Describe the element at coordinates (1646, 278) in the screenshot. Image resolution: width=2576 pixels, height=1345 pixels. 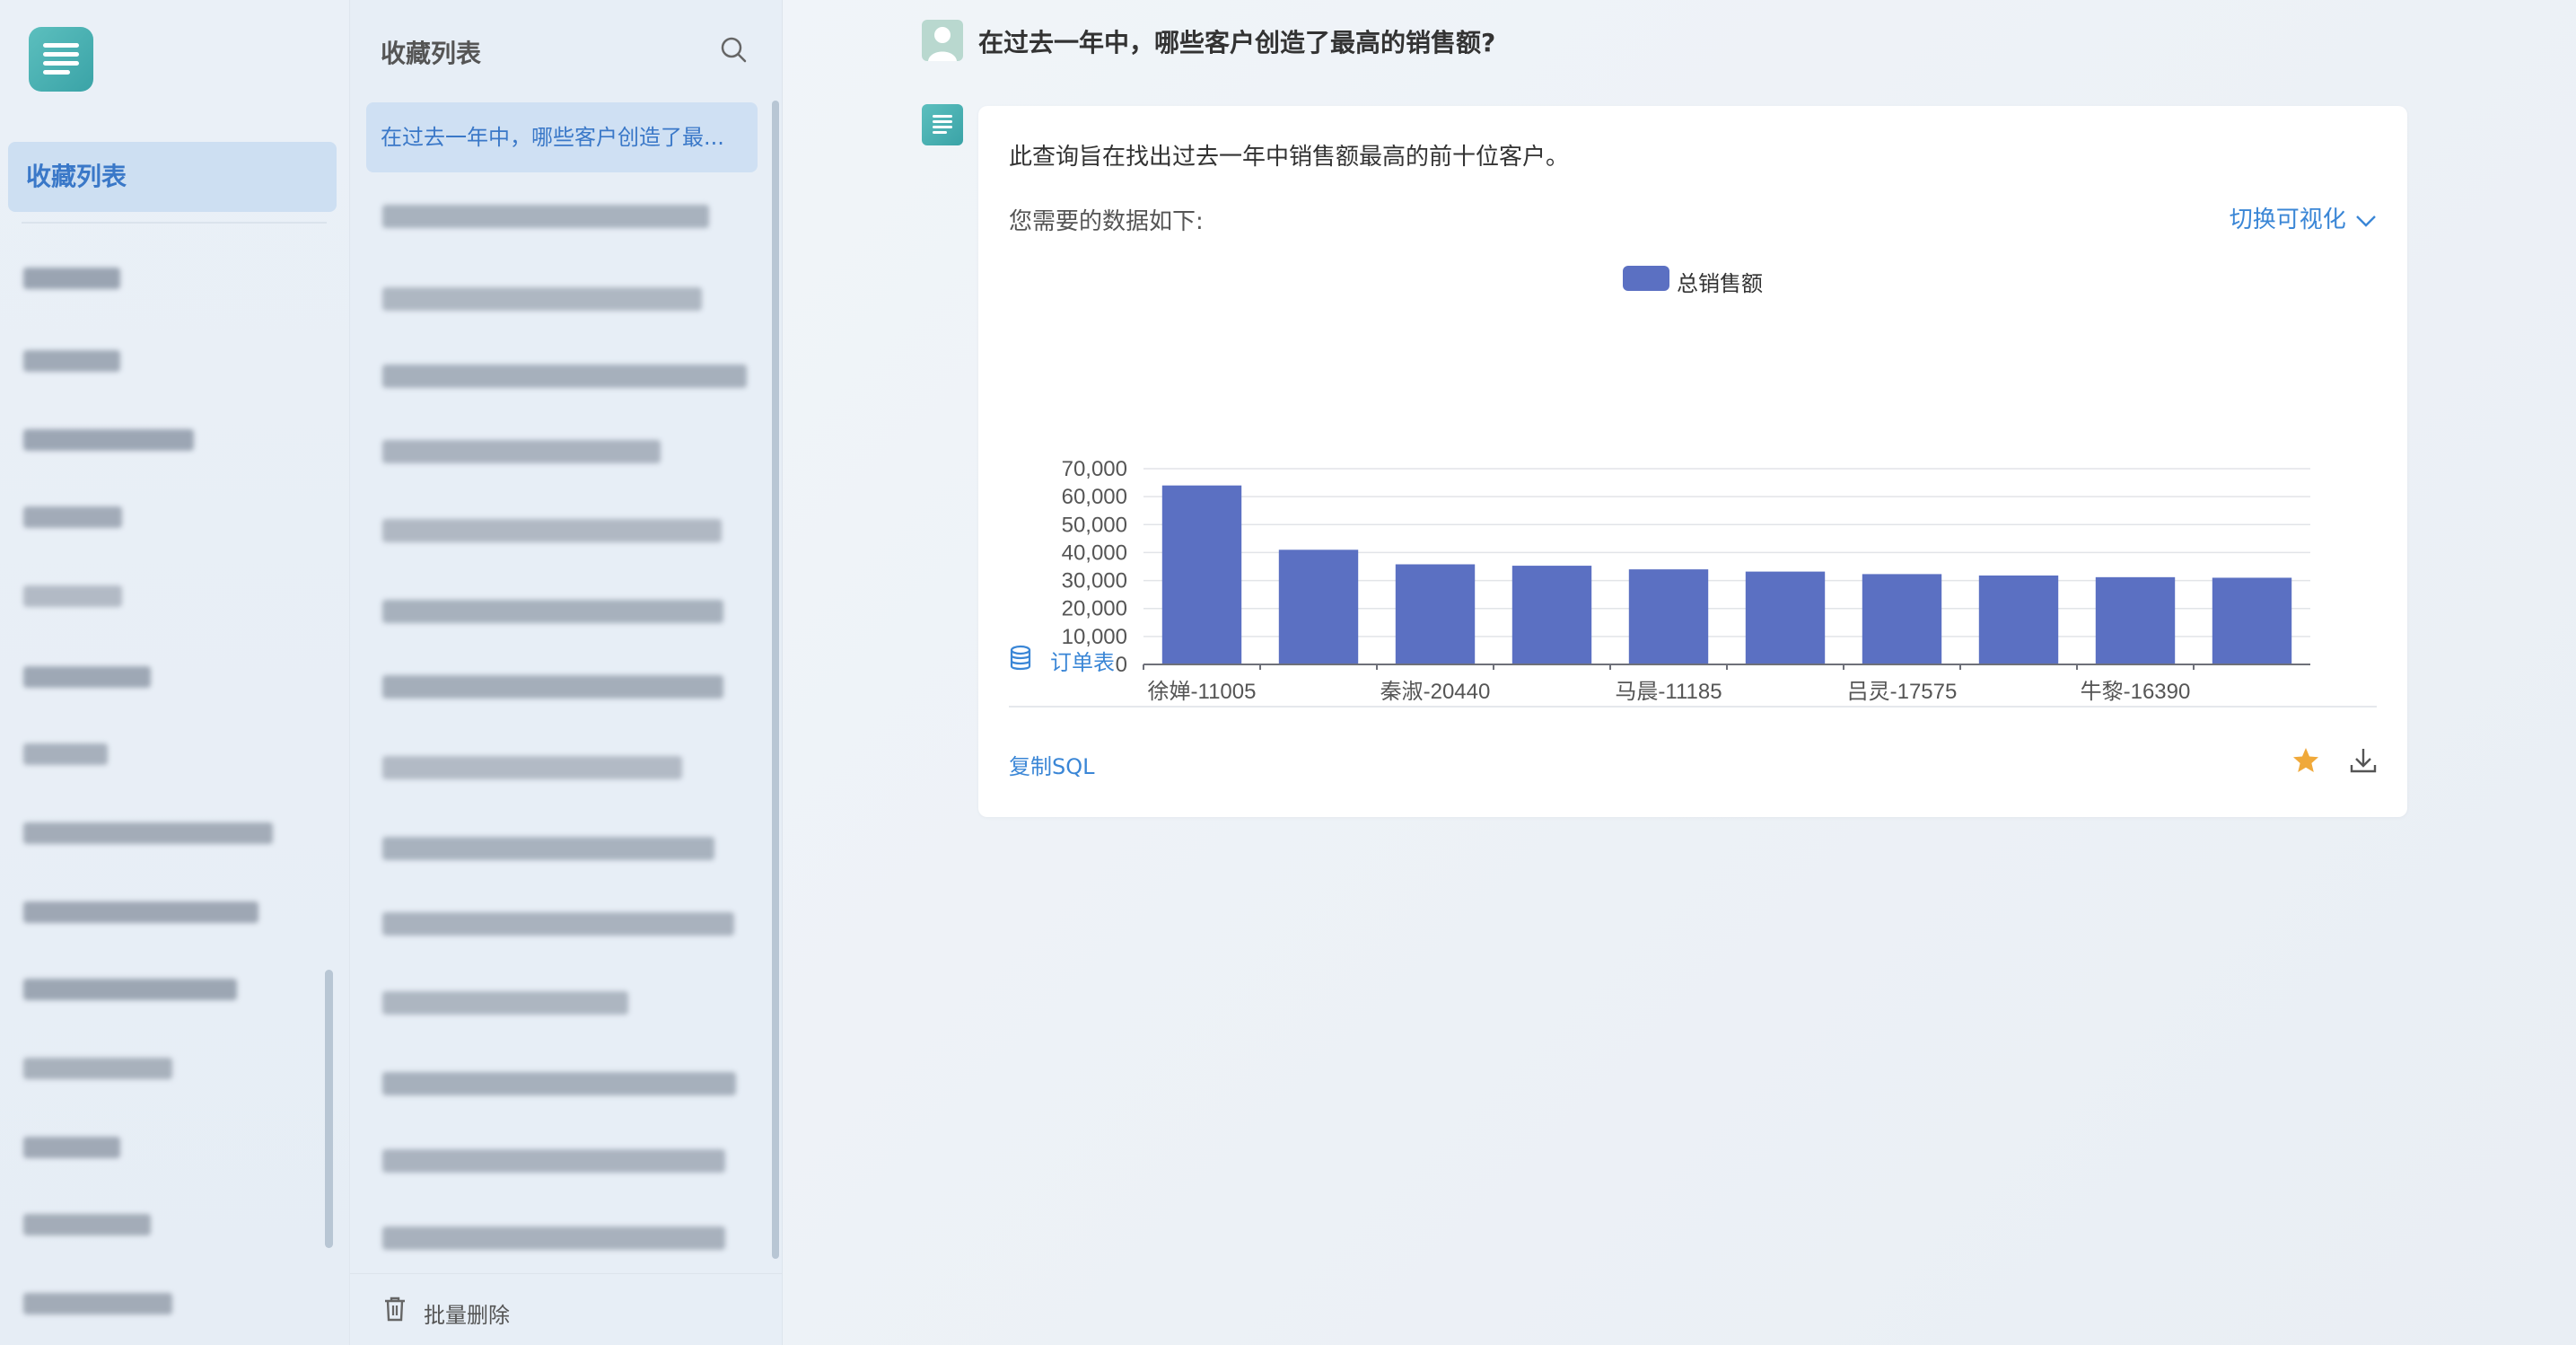
I see `legend-swatch` at that location.